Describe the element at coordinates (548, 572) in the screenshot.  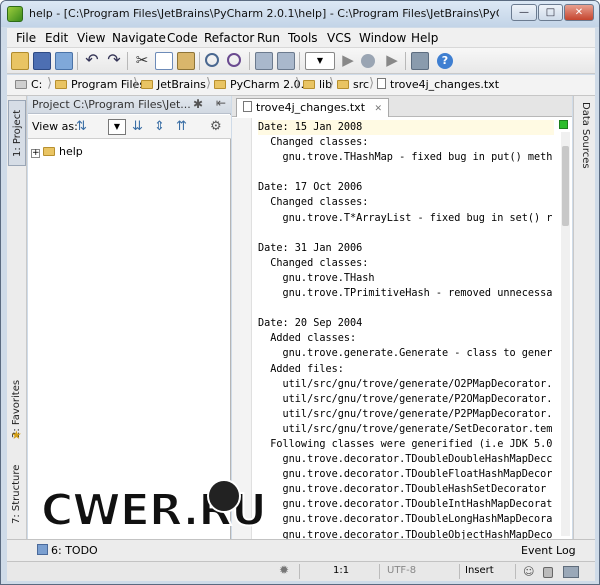
I see `lock-icon` at that location.